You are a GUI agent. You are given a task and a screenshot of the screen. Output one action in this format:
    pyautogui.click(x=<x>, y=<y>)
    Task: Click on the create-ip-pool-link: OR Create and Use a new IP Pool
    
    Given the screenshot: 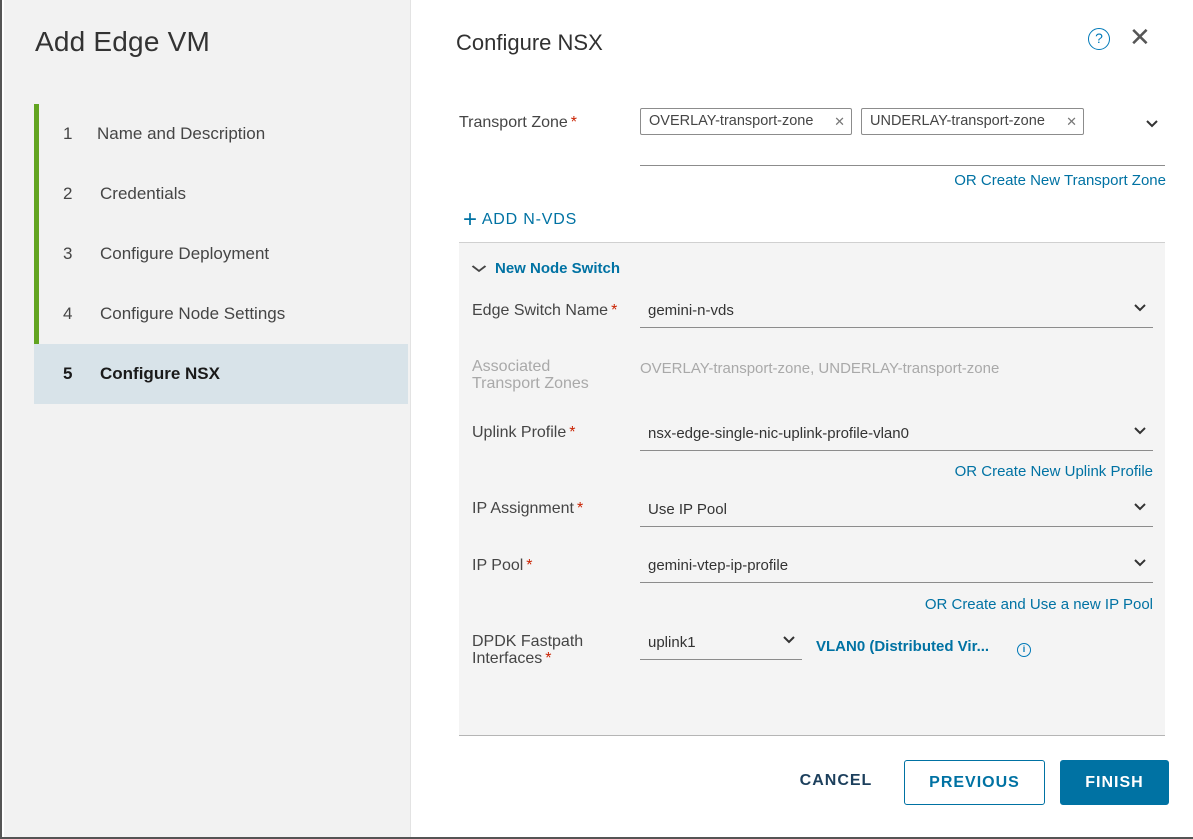 What is the action you would take?
    pyautogui.click(x=1039, y=604)
    